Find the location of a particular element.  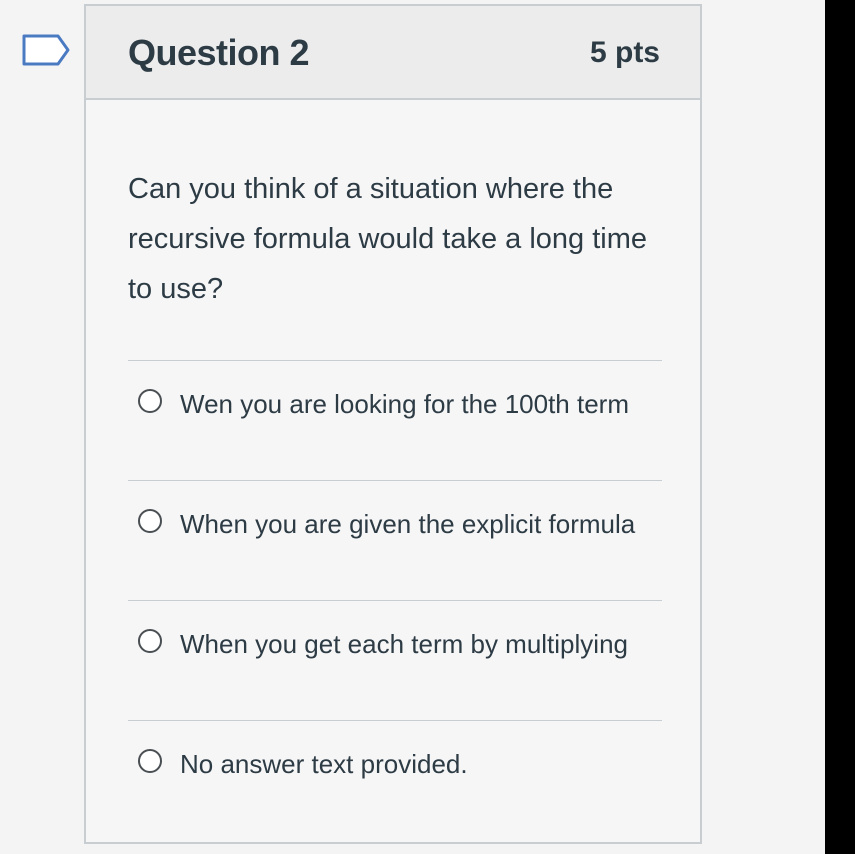

answer-option: Wen you are looking for the 100th term is located at coordinates (395, 420).